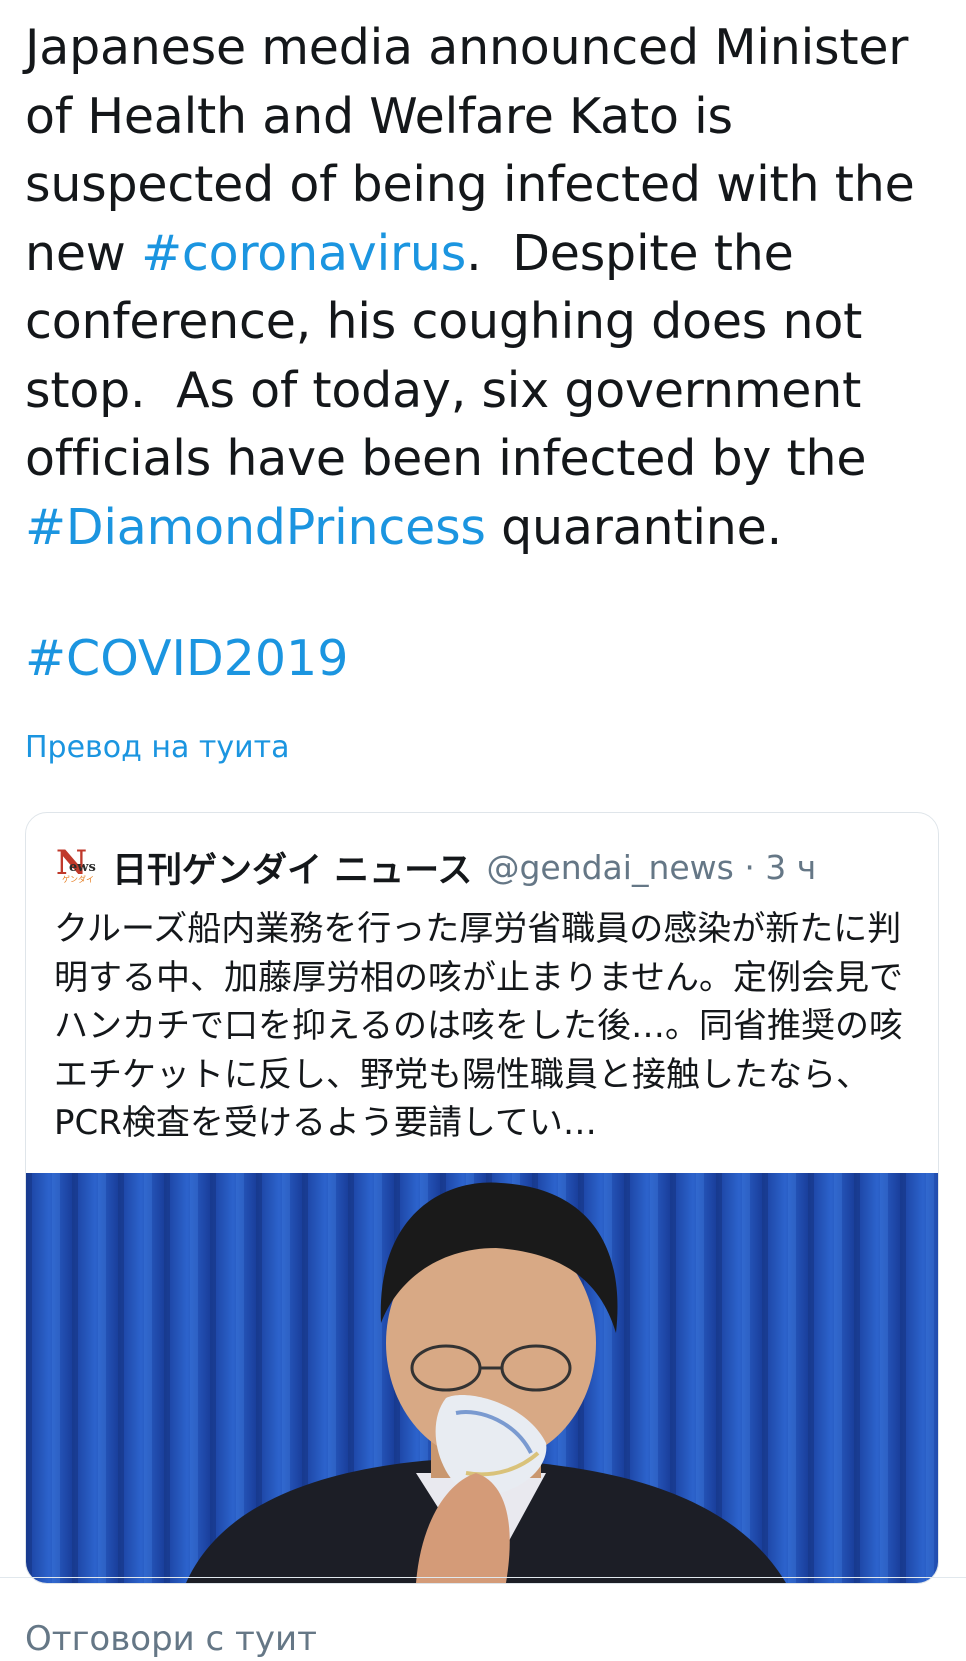 This screenshot has height=1661, width=966. Describe the element at coordinates (157, 748) in the screenshot. I see `translate-tweet-link: Превод на туита` at that location.